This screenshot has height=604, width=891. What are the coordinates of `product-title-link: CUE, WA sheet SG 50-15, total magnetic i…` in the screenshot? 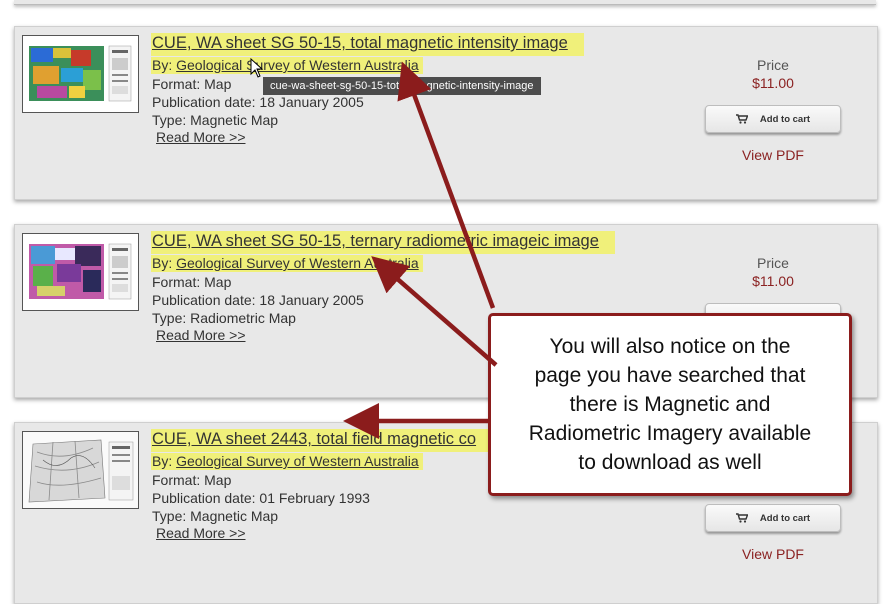 It's located at (367, 44).